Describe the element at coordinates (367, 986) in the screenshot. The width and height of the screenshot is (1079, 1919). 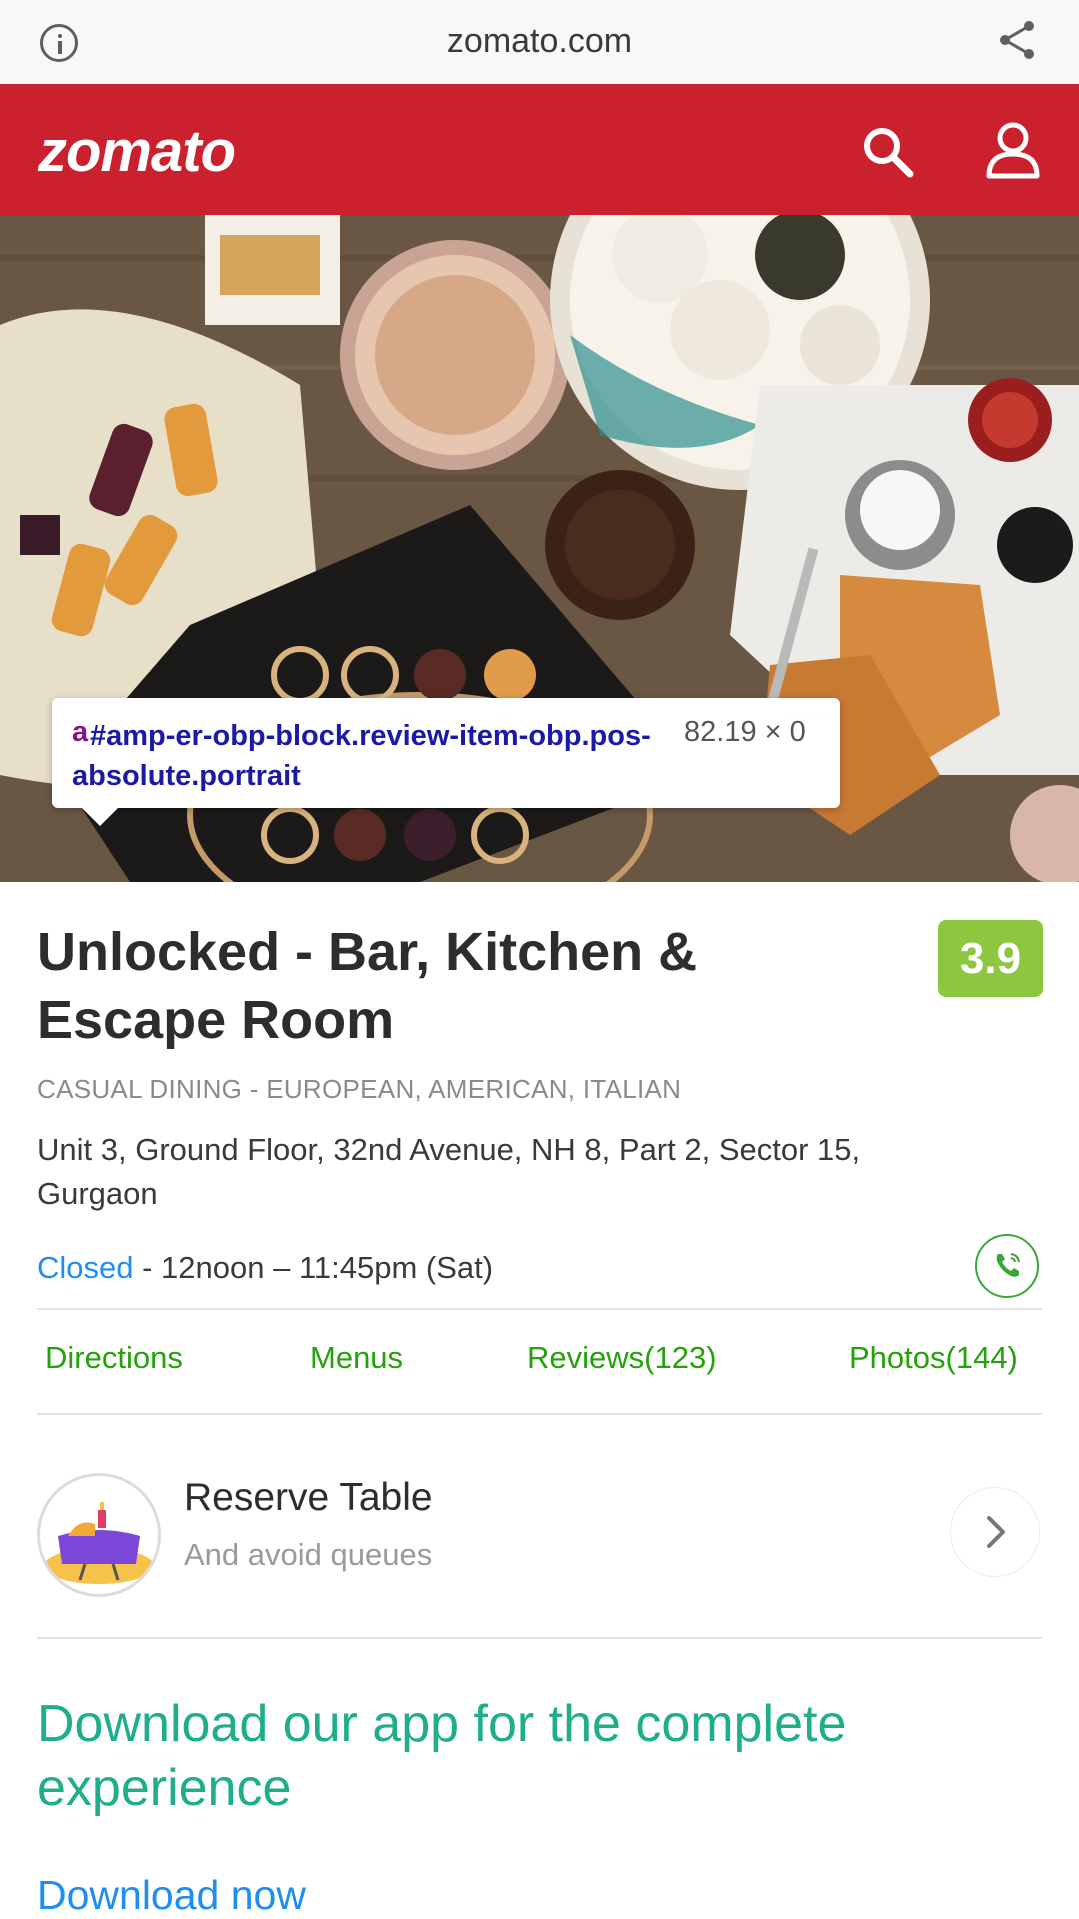
I see `restaurant-name: Unlocked - Bar, Kitchen & Escape Room` at that location.